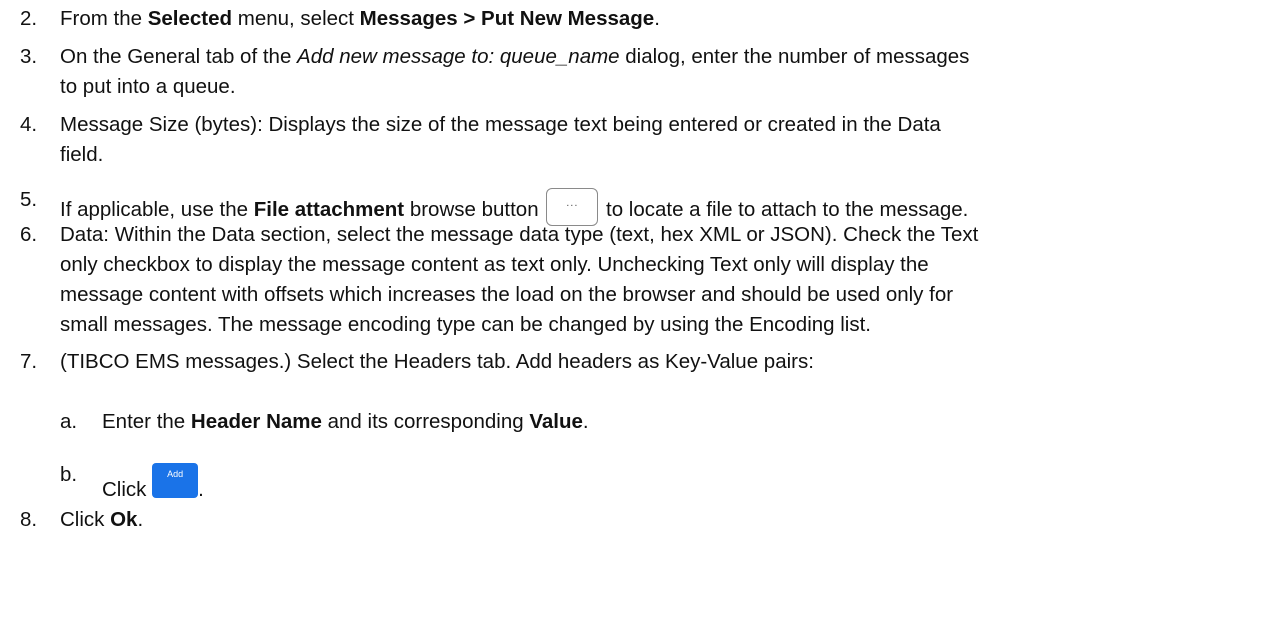 The height and width of the screenshot is (618, 1261). I want to click on step-number: 2., so click(29, 18).